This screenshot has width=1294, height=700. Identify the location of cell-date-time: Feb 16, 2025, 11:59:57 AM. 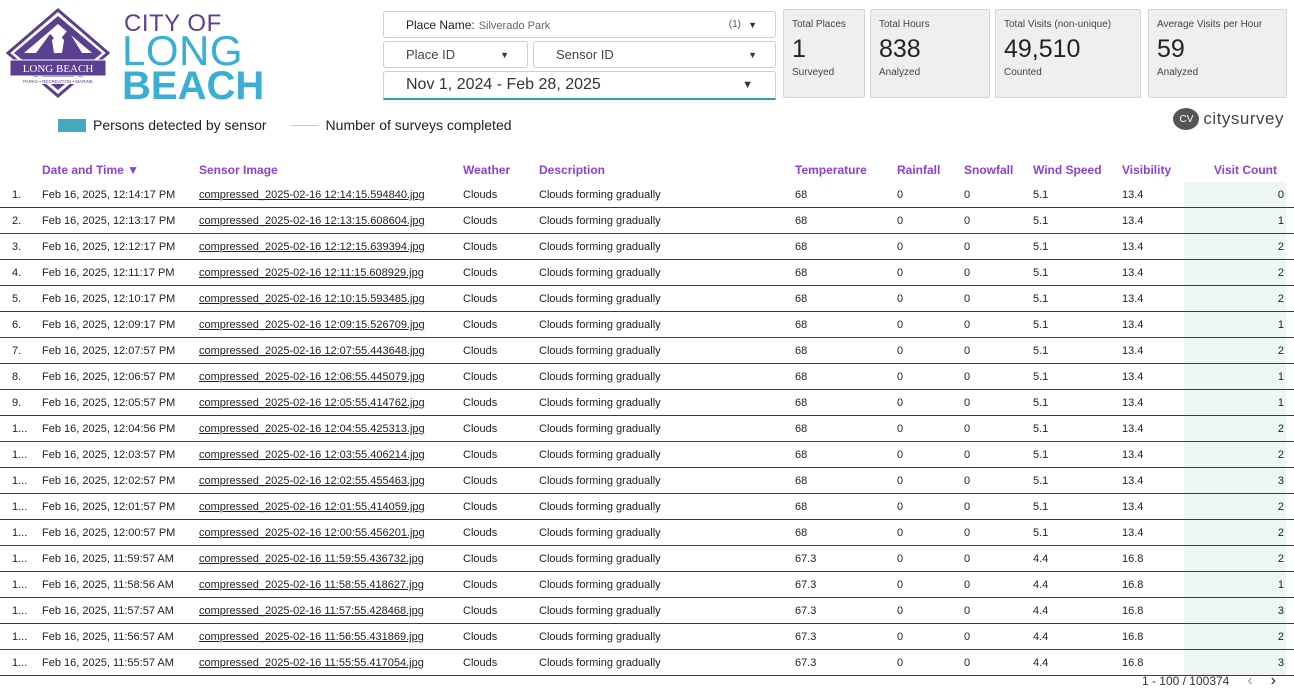
(108, 559).